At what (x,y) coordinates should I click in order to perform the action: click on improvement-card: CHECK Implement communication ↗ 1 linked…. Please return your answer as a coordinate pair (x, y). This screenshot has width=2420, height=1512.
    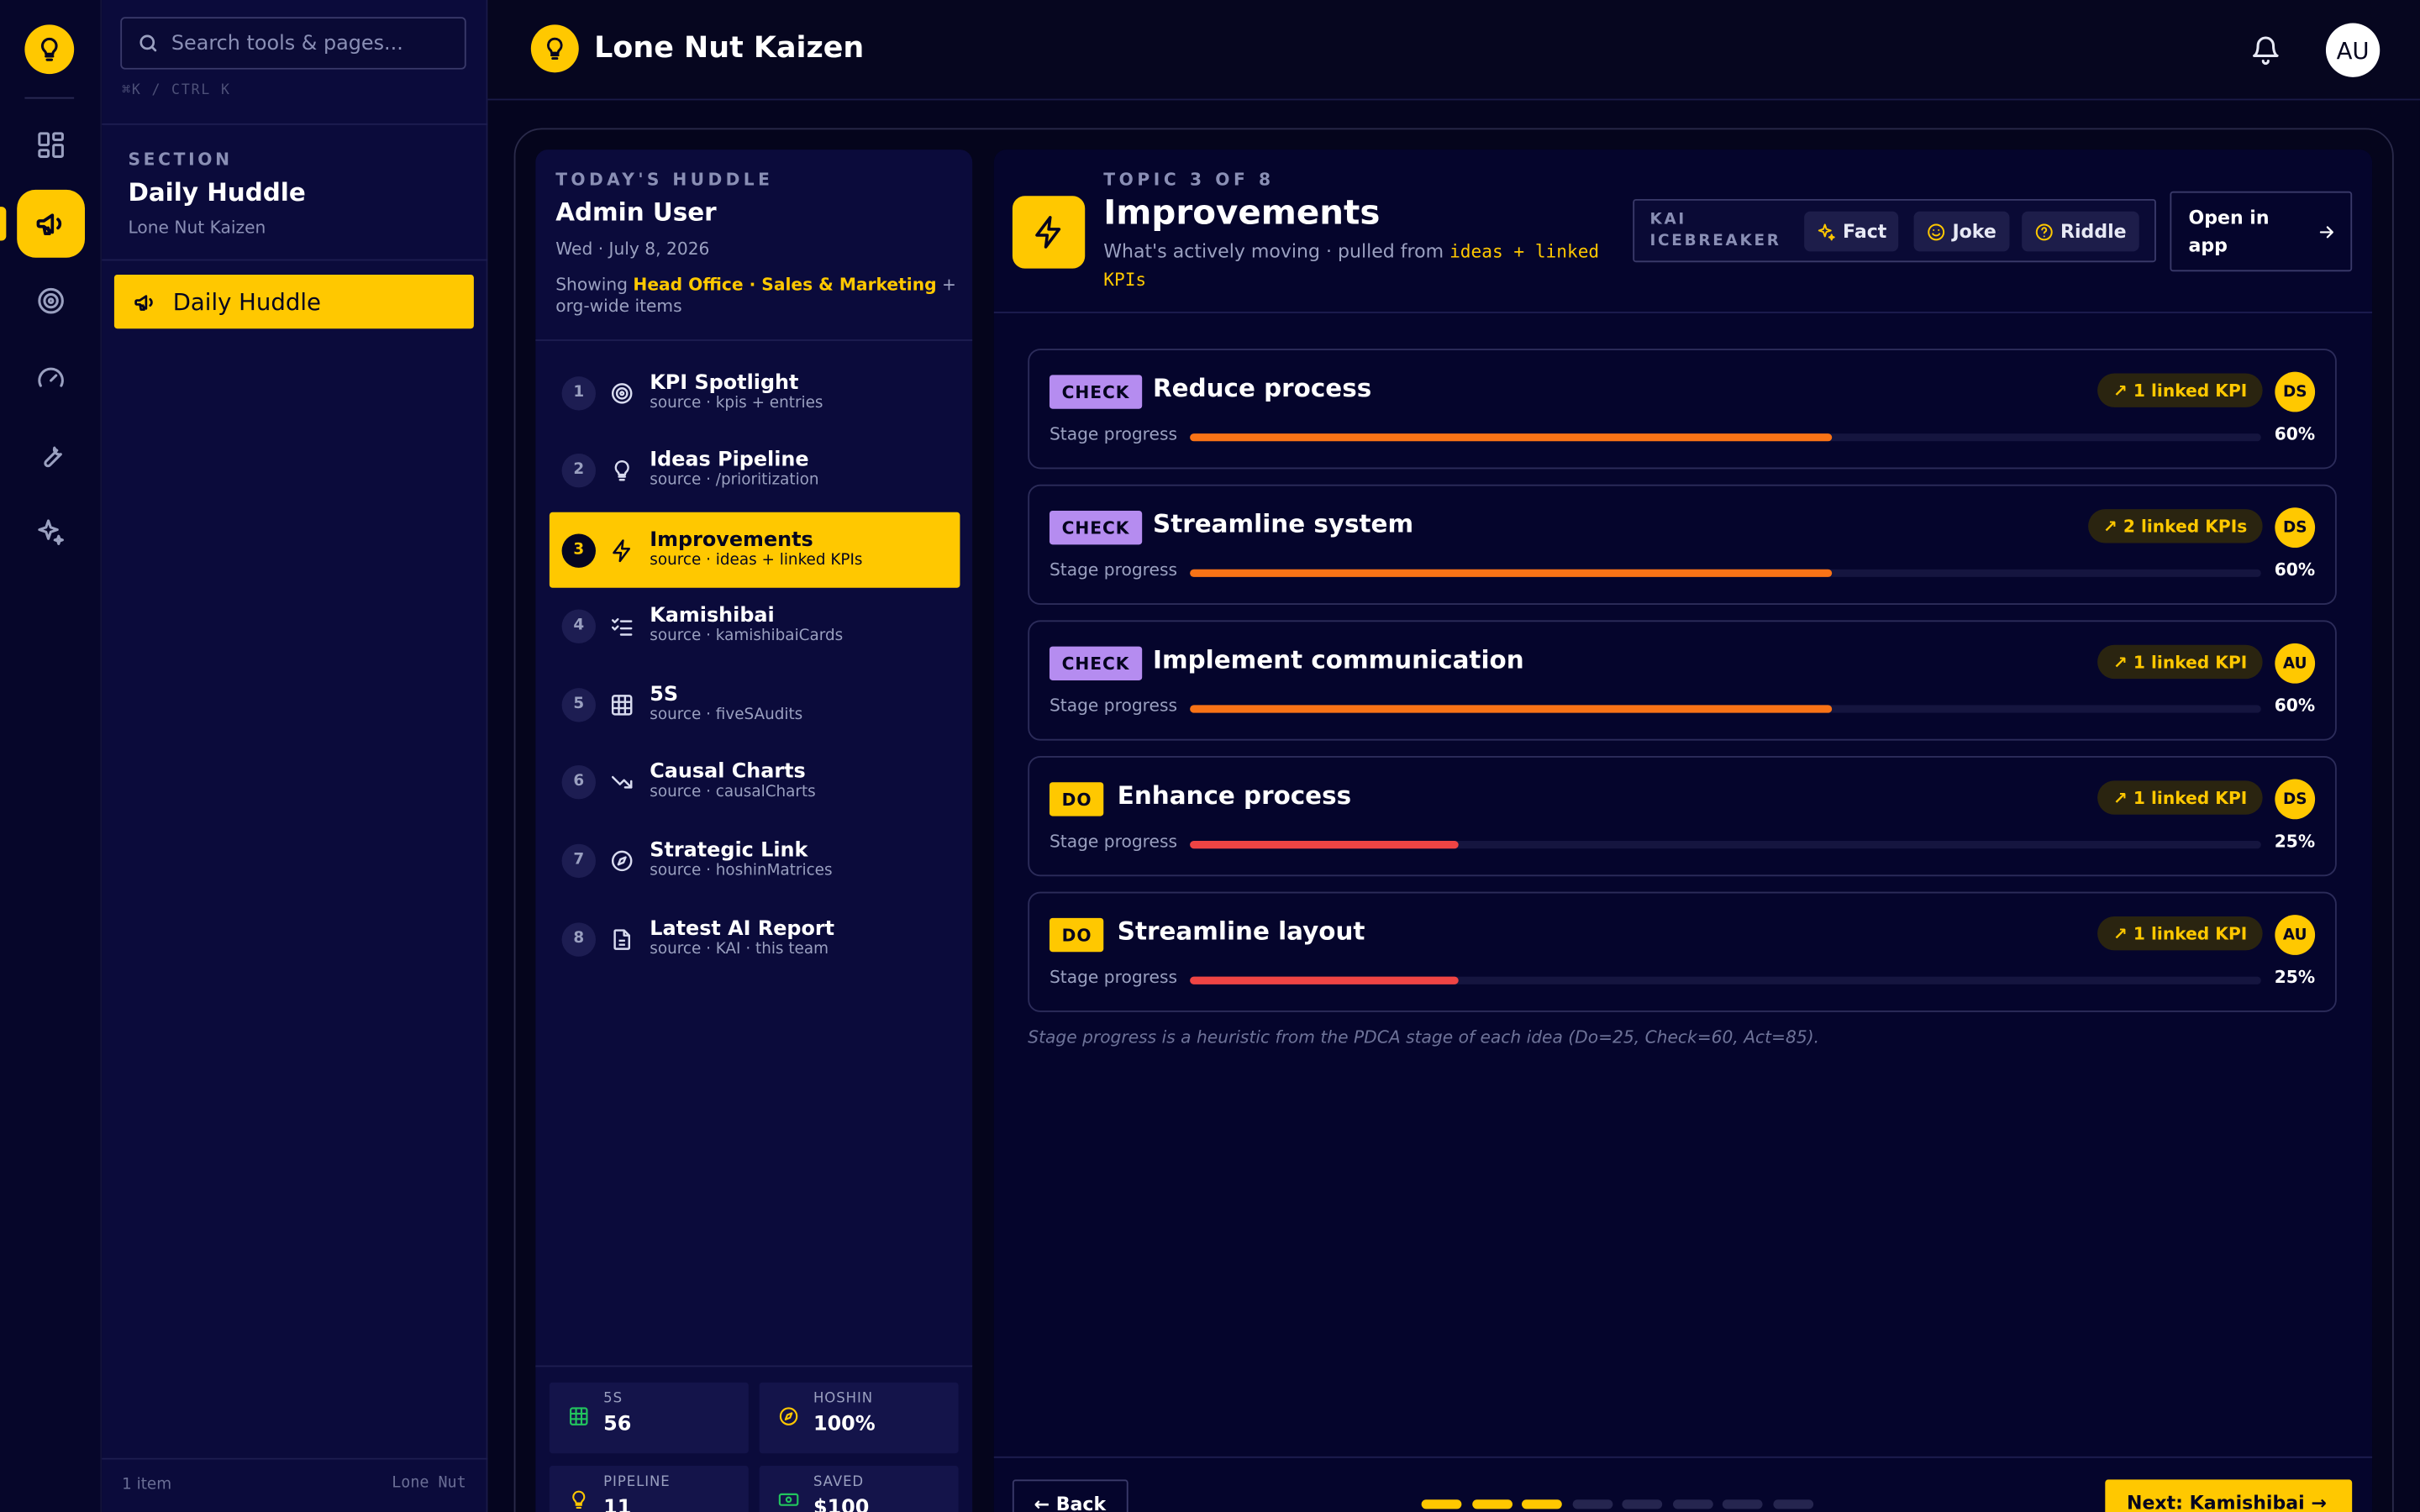
    Looking at the image, I should click on (1682, 680).